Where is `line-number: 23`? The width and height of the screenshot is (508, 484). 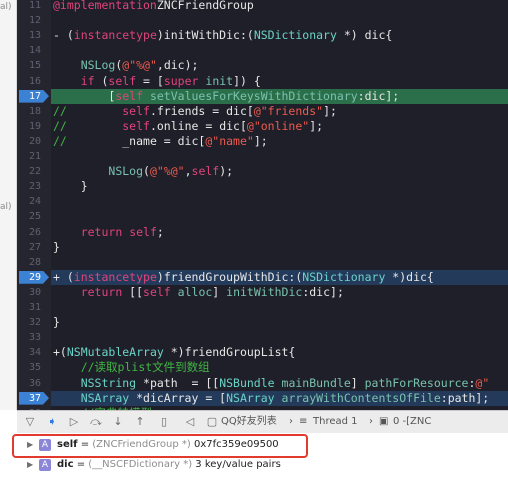 line-number: 23 is located at coordinates (32, 186).